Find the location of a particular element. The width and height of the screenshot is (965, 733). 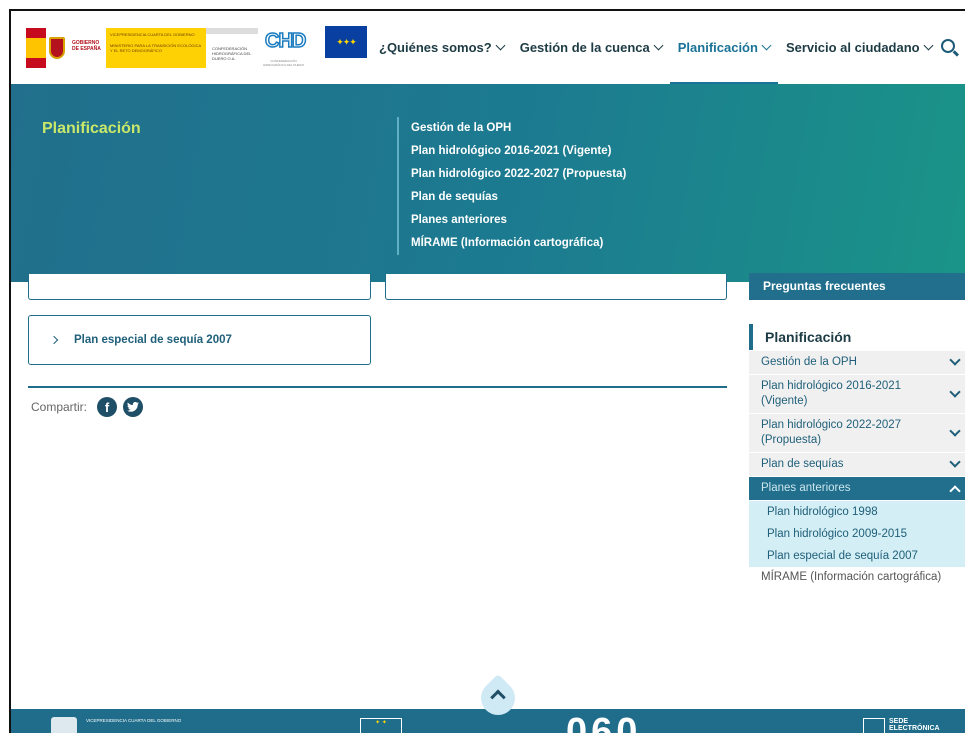

nav-planificacion: Planificación is located at coordinates (724, 47).